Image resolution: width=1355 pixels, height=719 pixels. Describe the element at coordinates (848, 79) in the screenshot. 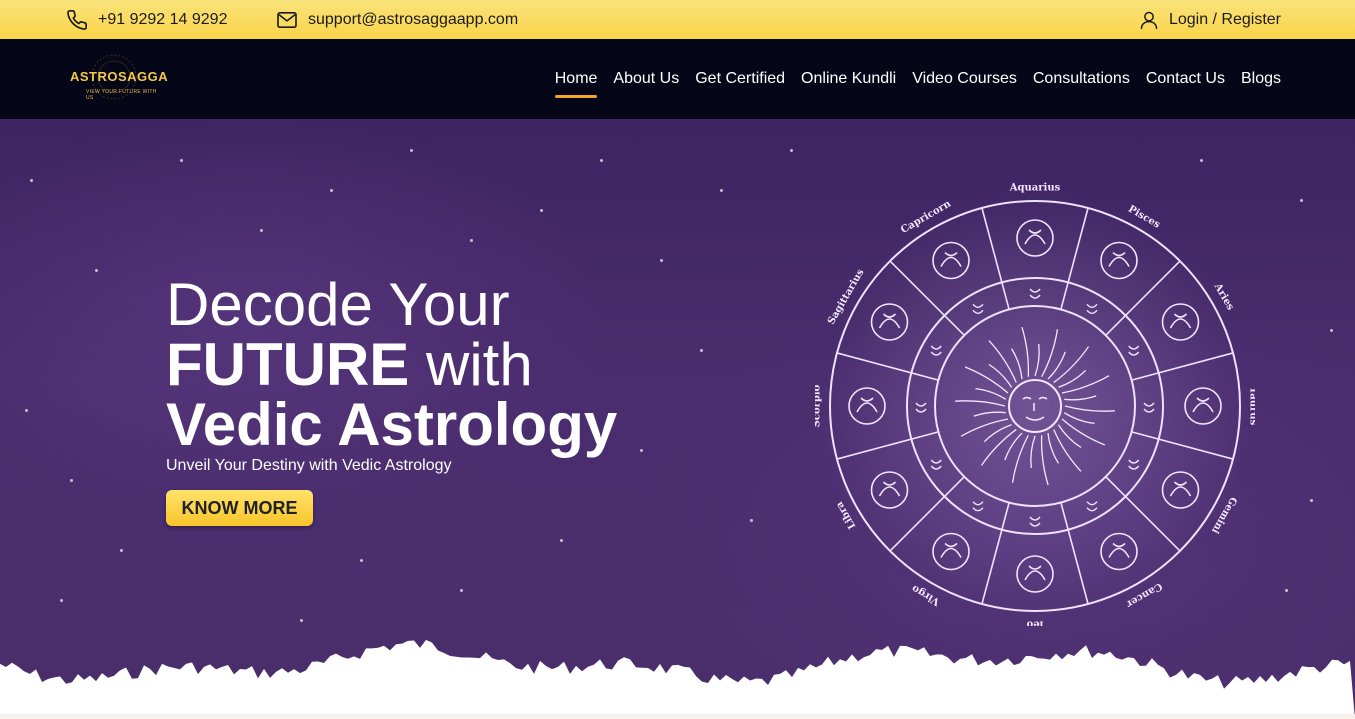

I see `nav-online-kundli: Online Kundli` at that location.